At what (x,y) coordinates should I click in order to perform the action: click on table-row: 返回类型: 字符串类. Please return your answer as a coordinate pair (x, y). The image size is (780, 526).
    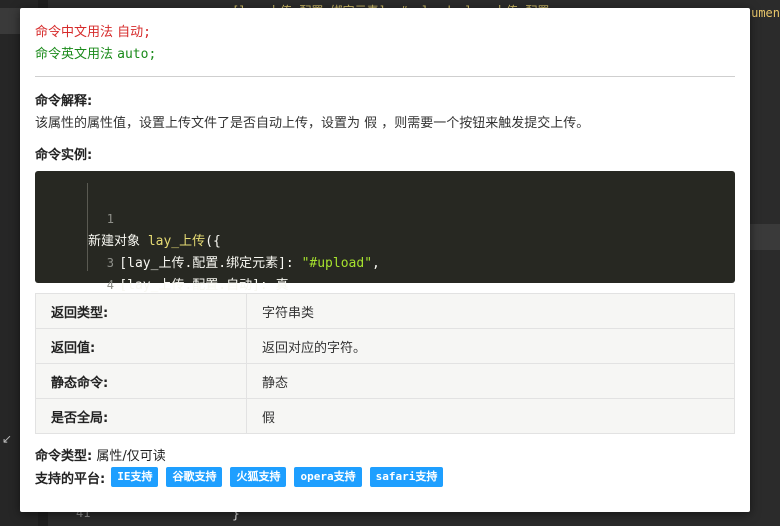
    Looking at the image, I should click on (385, 311).